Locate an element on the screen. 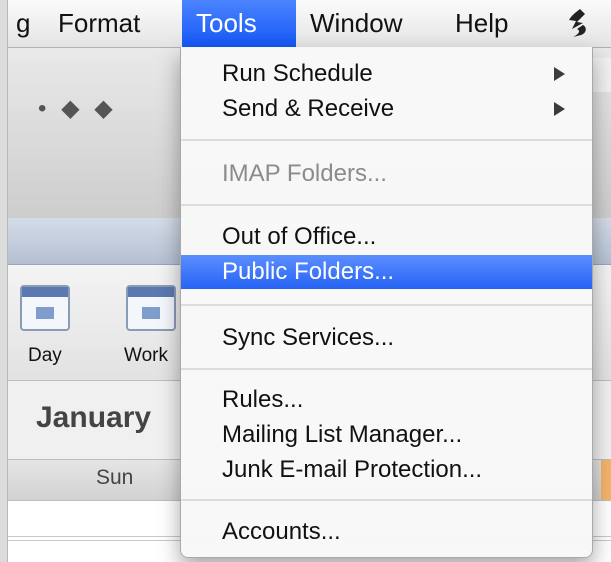 The height and width of the screenshot is (562, 611). toolbar-icons-obscured: • ◆ ◆ is located at coordinates (77, 108).